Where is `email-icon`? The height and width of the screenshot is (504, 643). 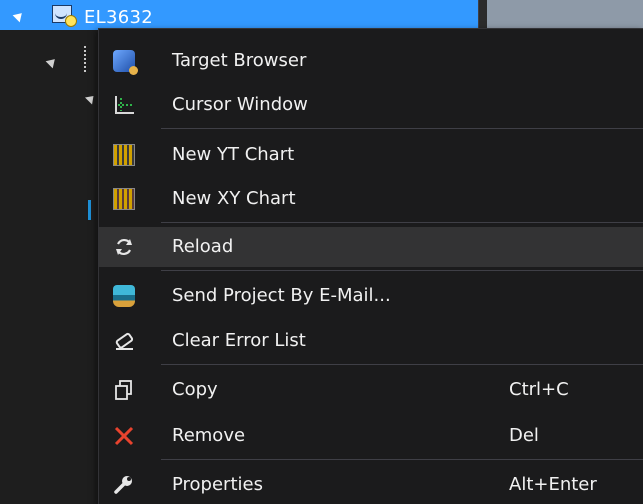
email-icon is located at coordinates (124, 296).